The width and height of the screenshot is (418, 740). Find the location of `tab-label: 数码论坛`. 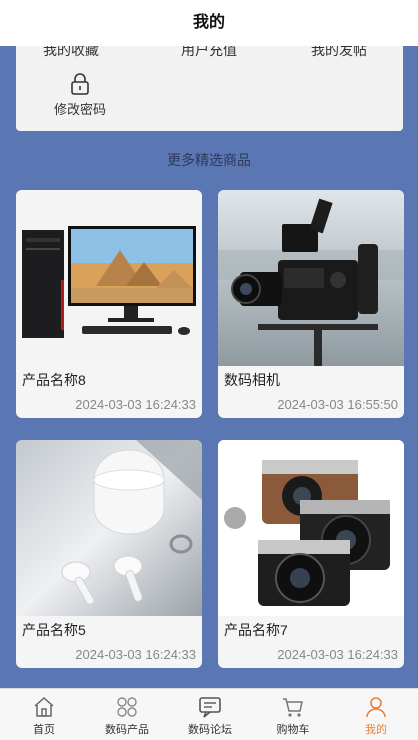

tab-label: 数码论坛 is located at coordinates (210, 730).